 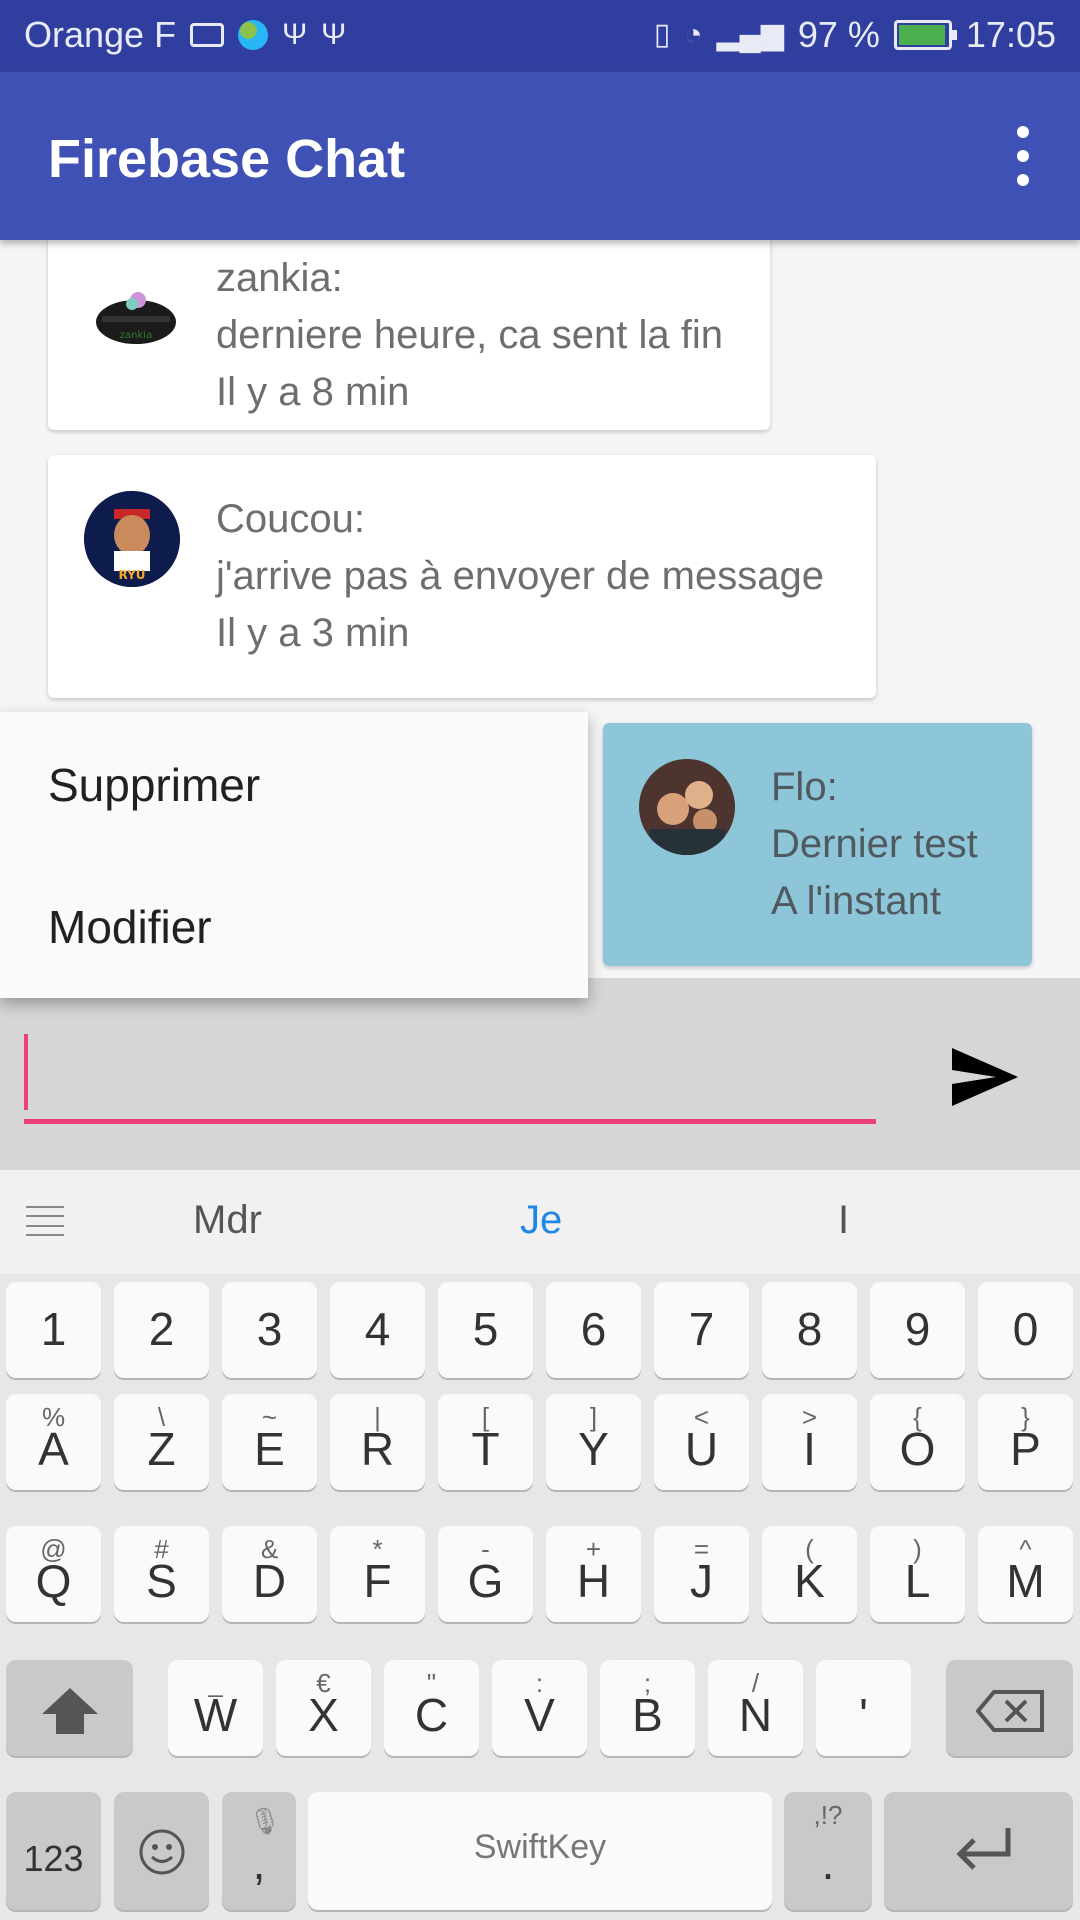 I want to click on suggestion-3: I, so click(x=843, y=1220).